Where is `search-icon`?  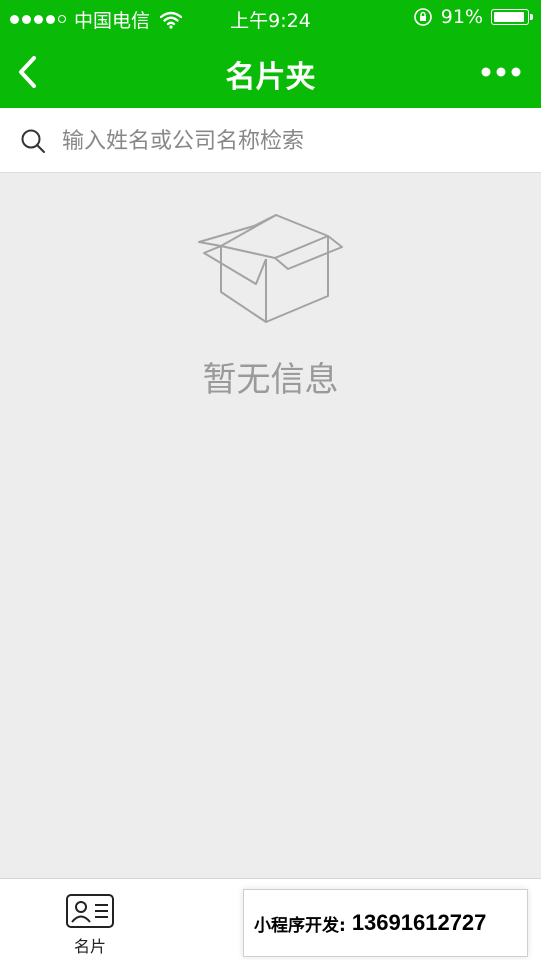 search-icon is located at coordinates (33, 141).